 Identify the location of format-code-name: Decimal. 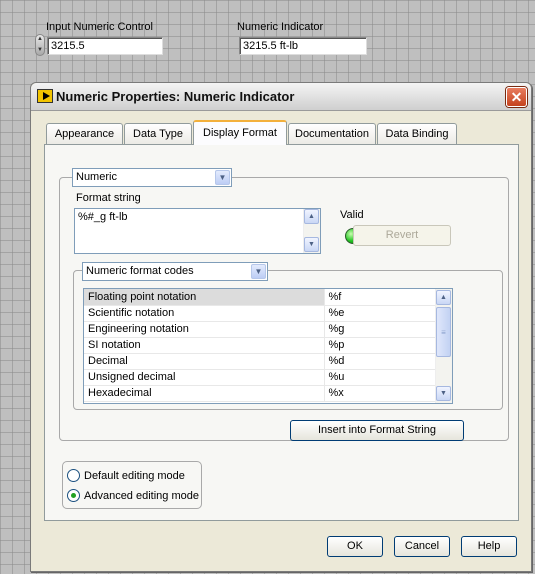
(204, 361).